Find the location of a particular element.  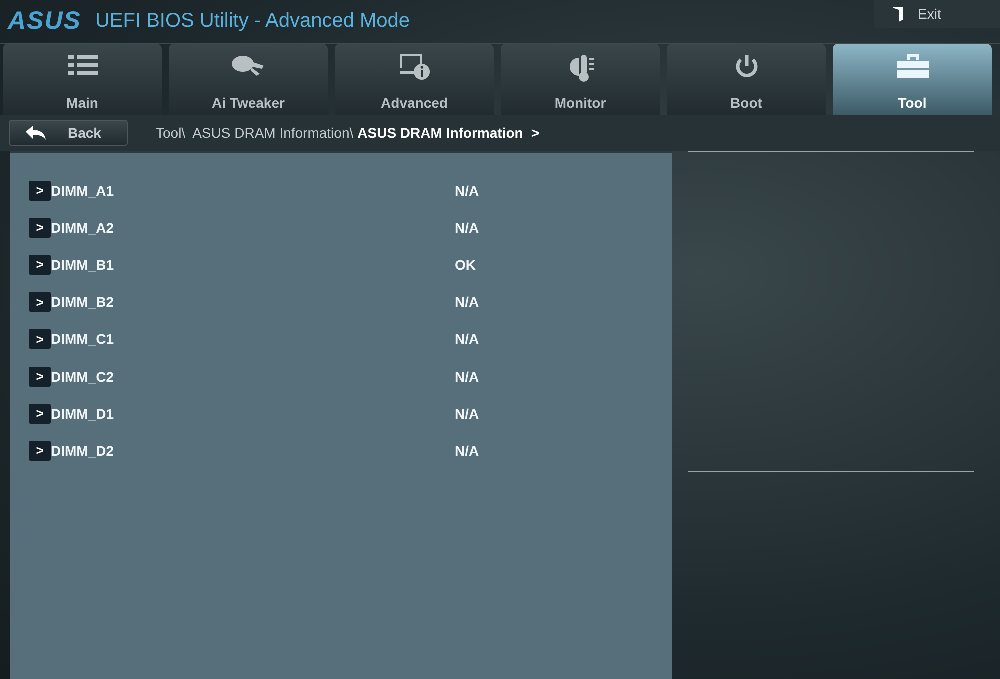

breadcrumb-current: ASUS DRAM Information is located at coordinates (441, 133).